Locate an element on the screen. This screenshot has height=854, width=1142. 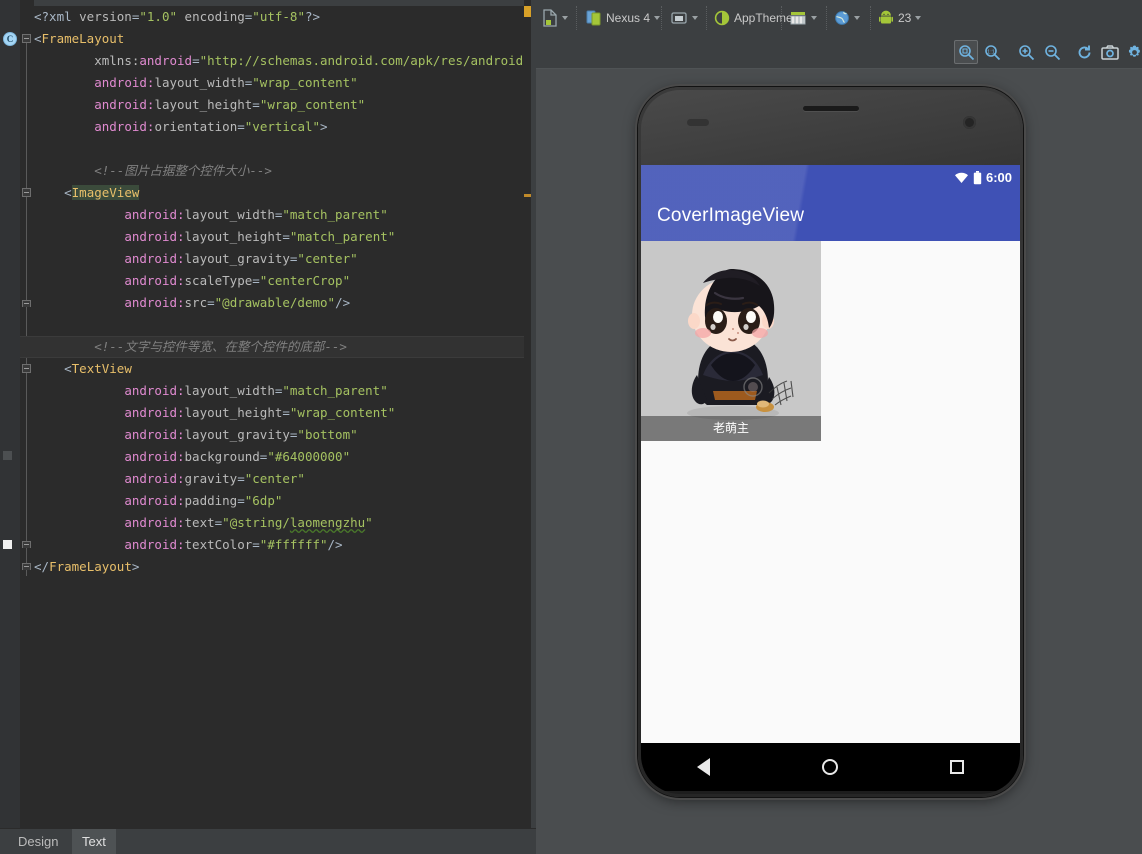
zoom-out-button is located at coordinates (1052, 52).